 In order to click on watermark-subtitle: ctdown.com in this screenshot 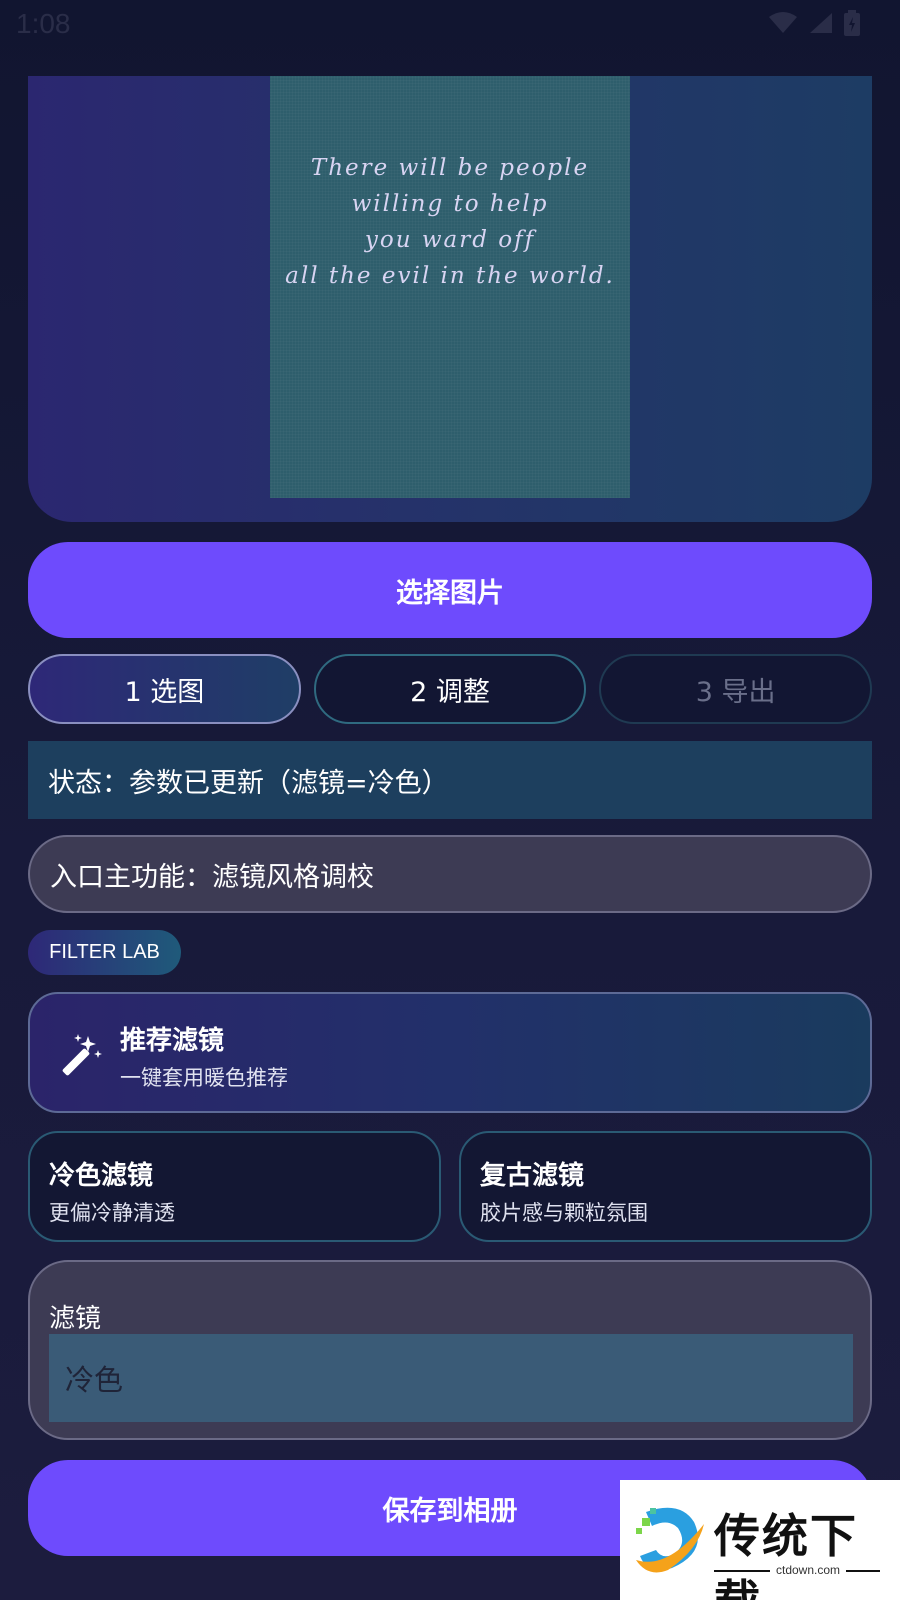, I will do `click(808, 1570)`.